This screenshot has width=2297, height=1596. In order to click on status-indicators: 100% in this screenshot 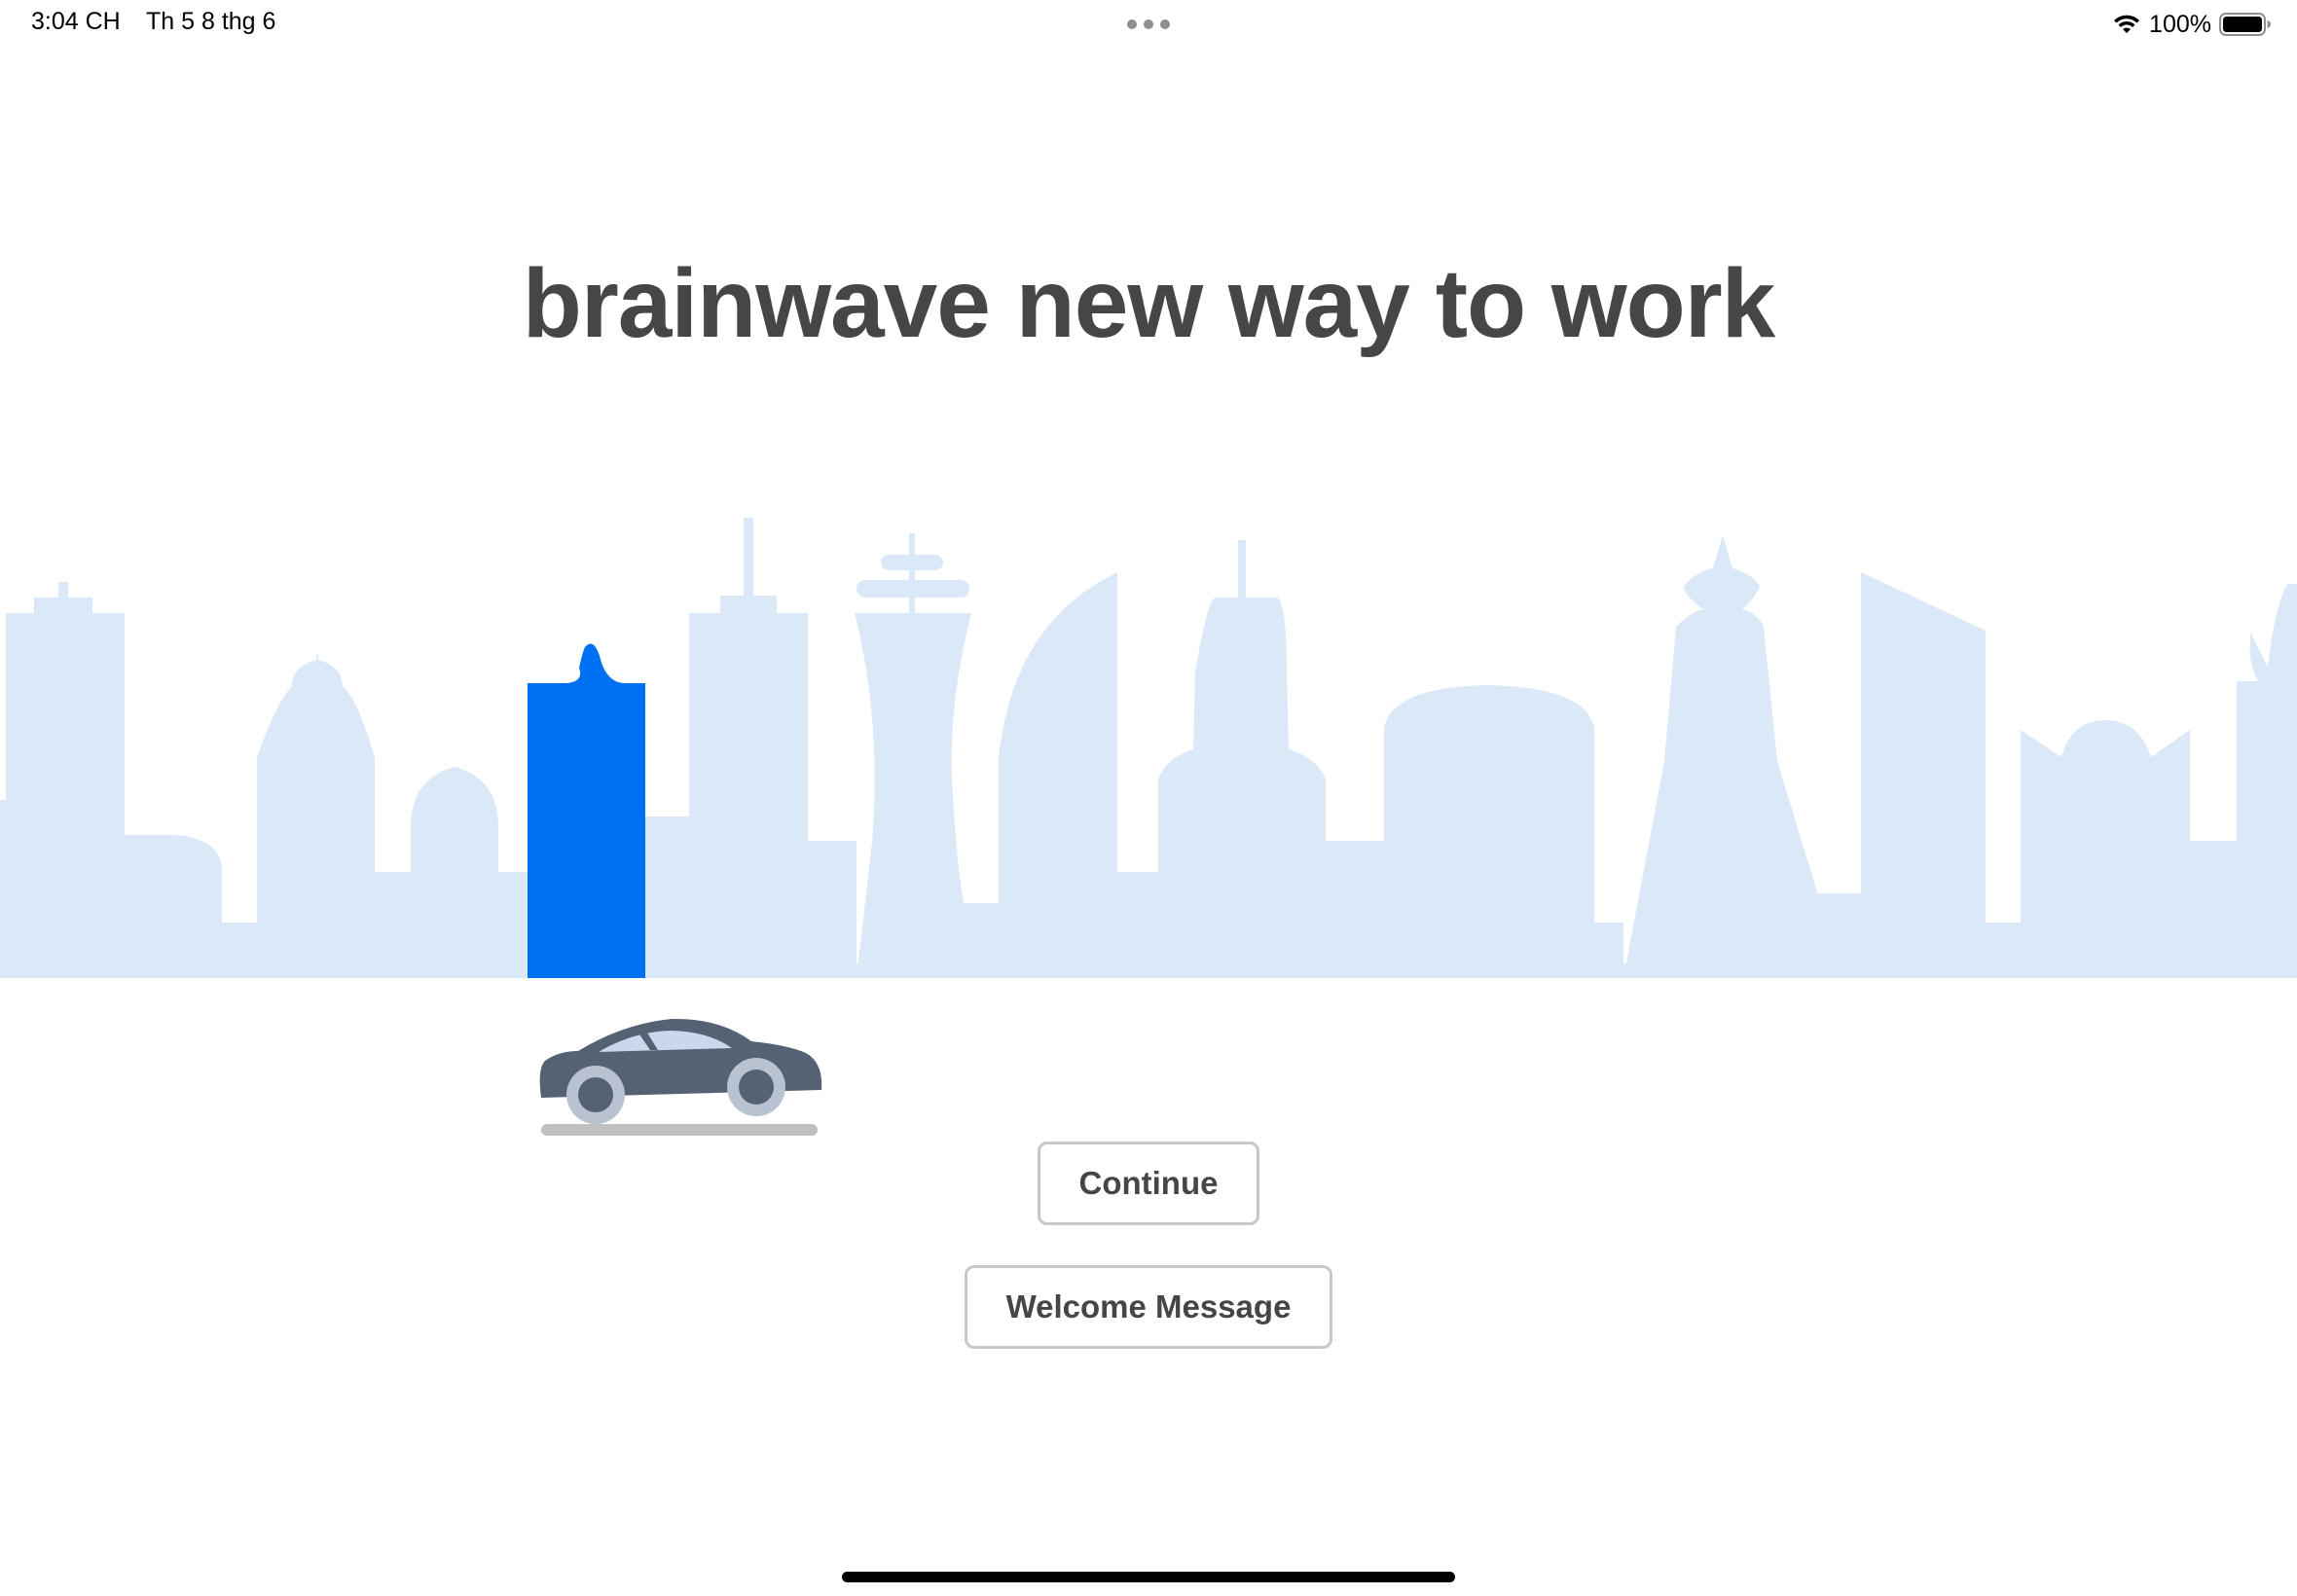, I will do `click(2192, 24)`.